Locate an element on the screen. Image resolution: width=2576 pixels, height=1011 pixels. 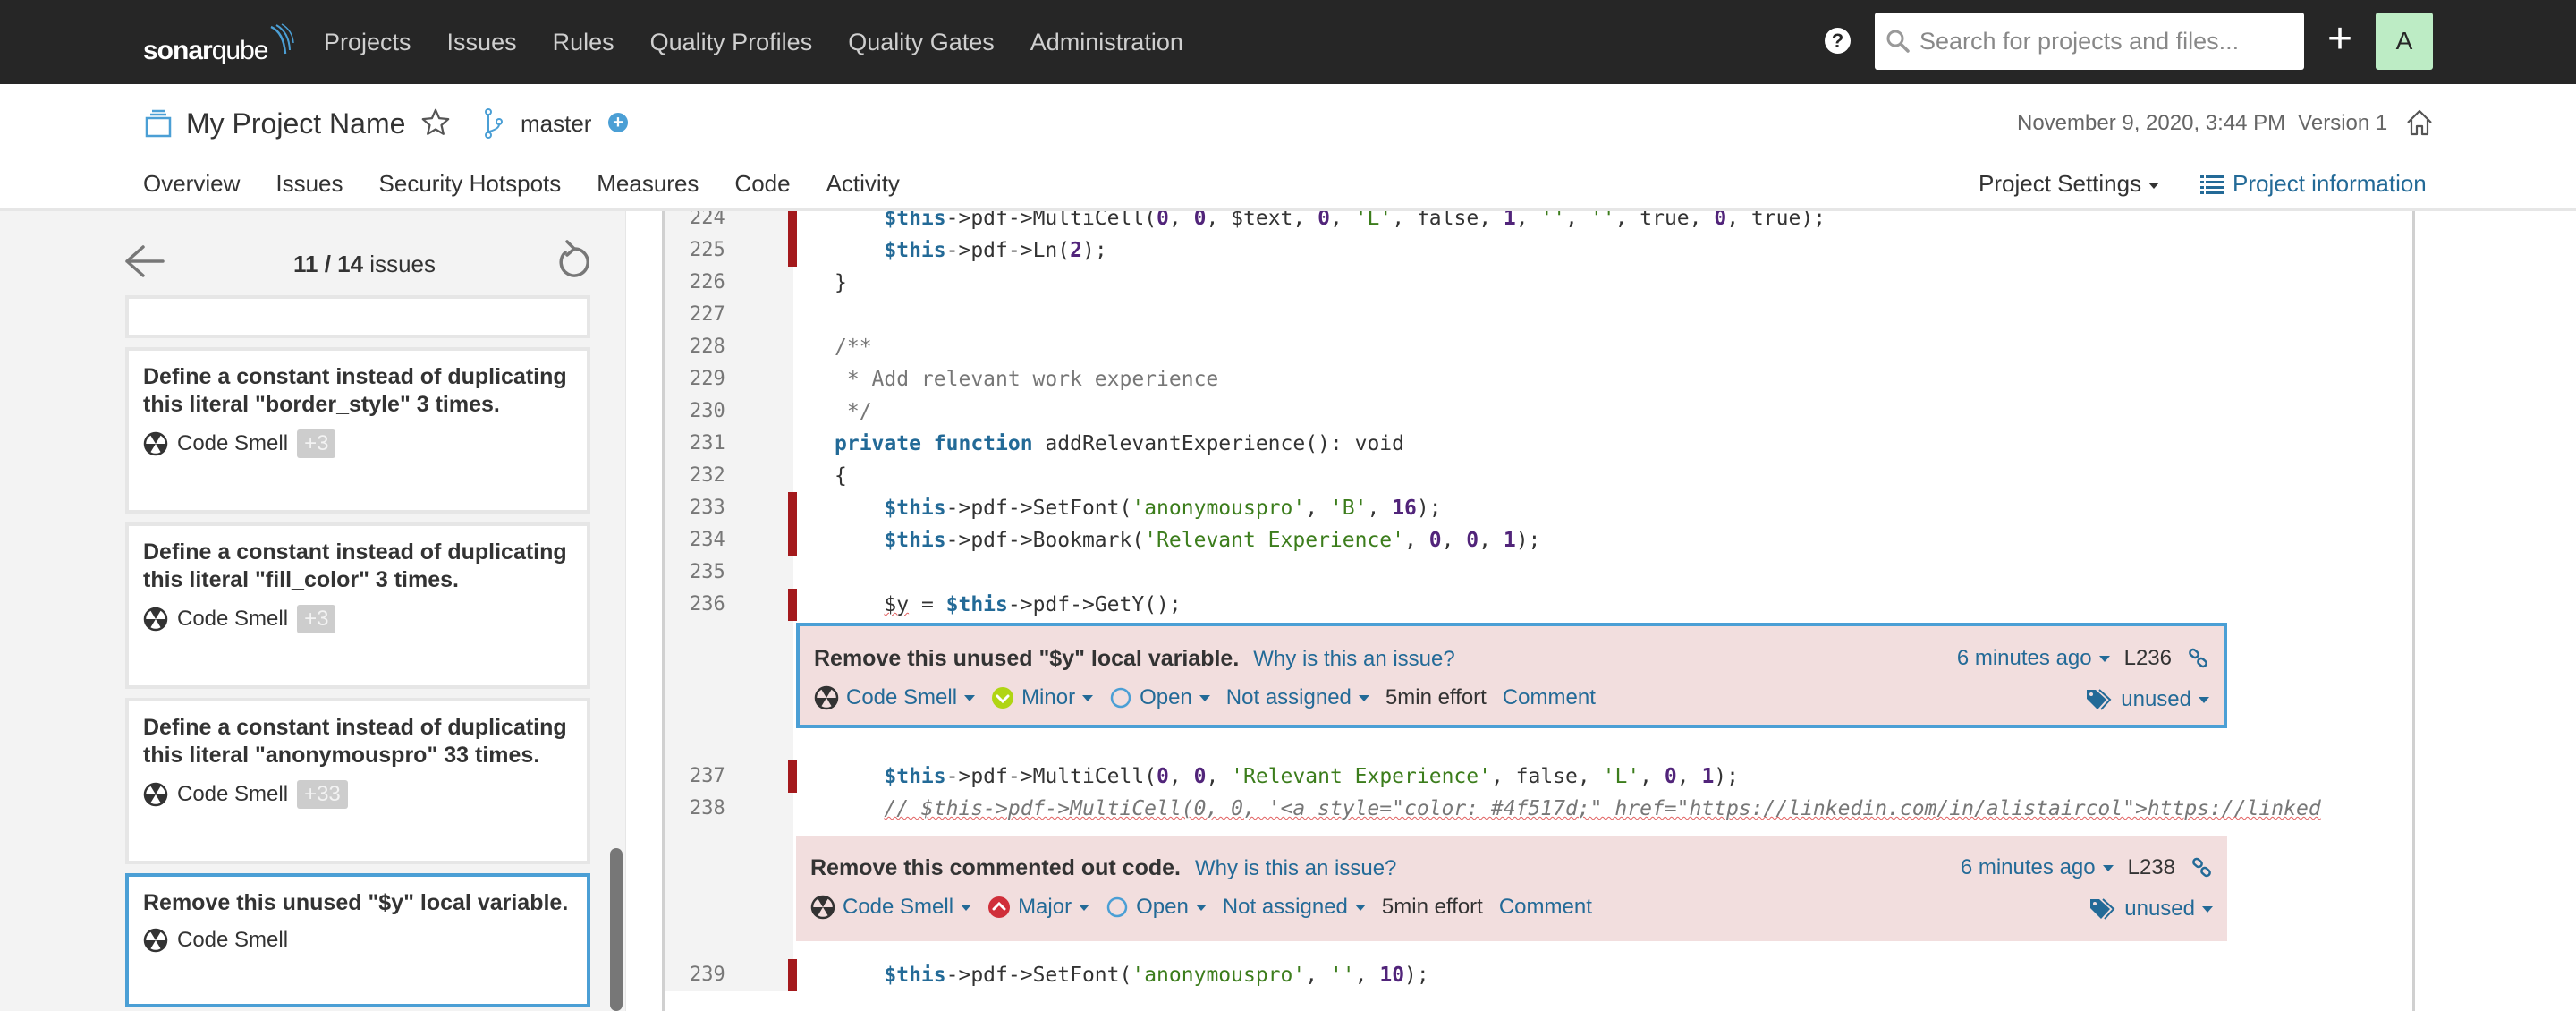
code-line: 236 $y = $this->pdf->GetY(); is located at coordinates (1538, 605).